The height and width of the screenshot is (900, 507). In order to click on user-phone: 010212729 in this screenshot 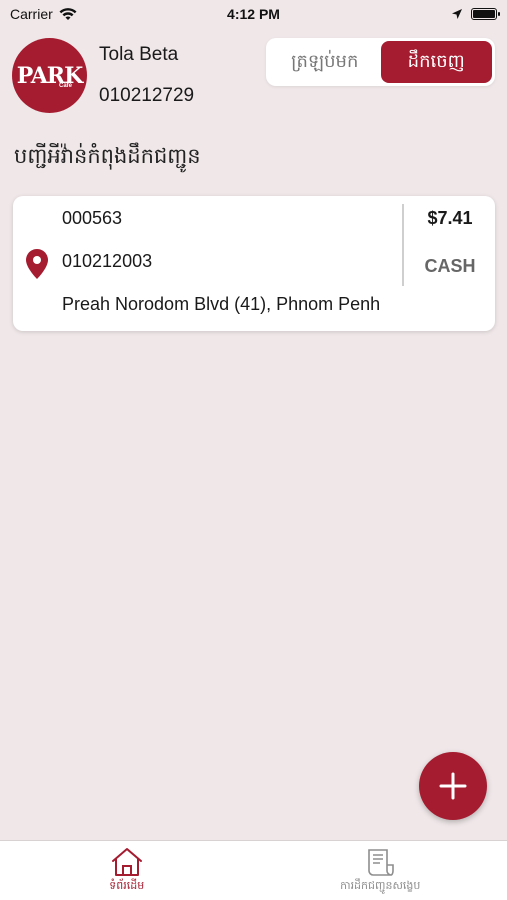, I will do `click(147, 95)`.